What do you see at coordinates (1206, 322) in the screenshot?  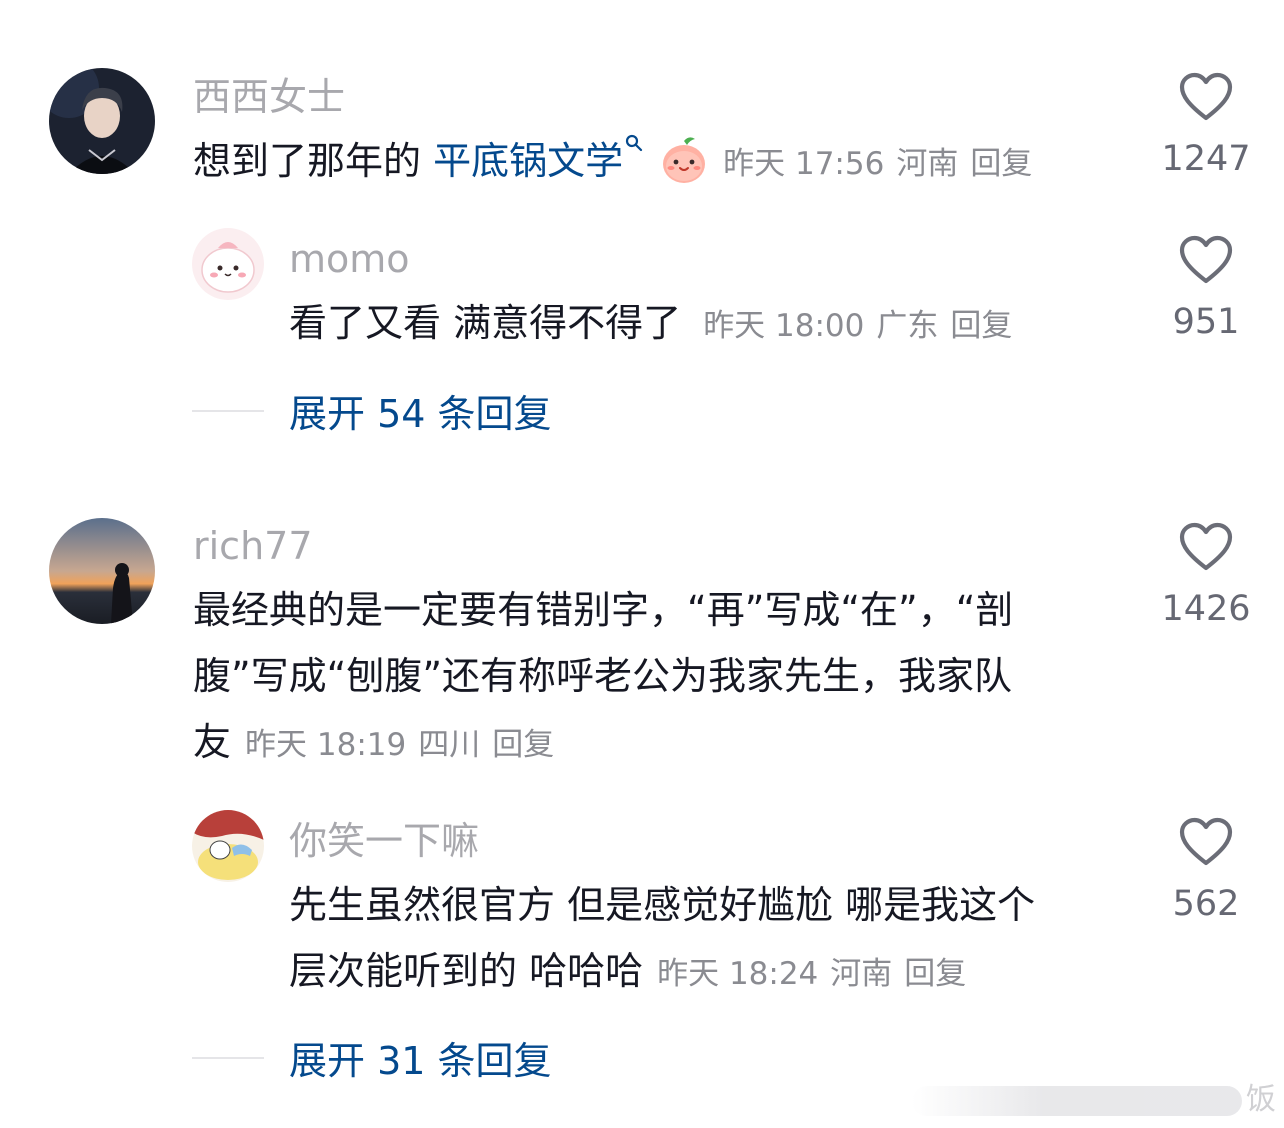 I see `like-count: 951` at bounding box center [1206, 322].